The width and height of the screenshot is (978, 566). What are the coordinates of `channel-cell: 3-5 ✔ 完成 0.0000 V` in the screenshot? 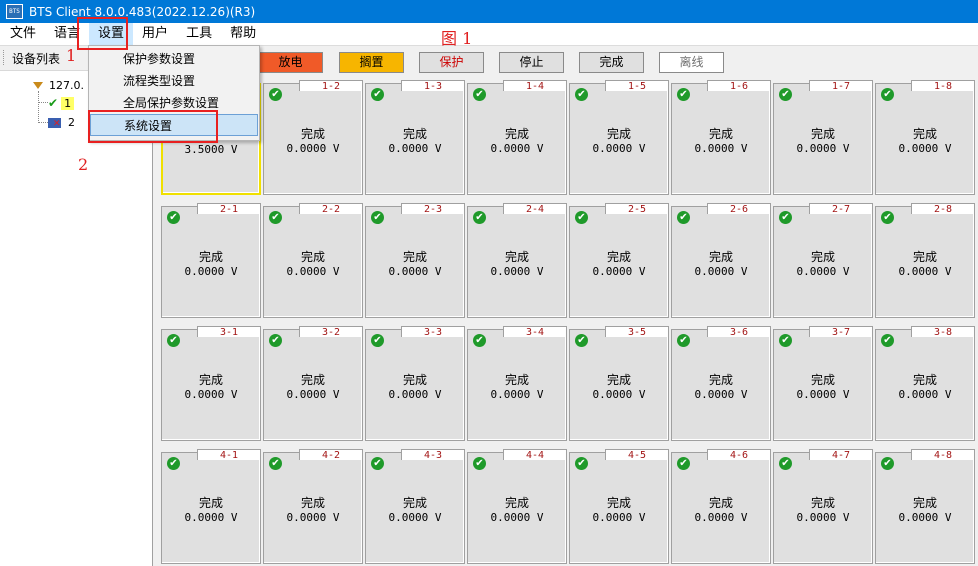 It's located at (619, 383).